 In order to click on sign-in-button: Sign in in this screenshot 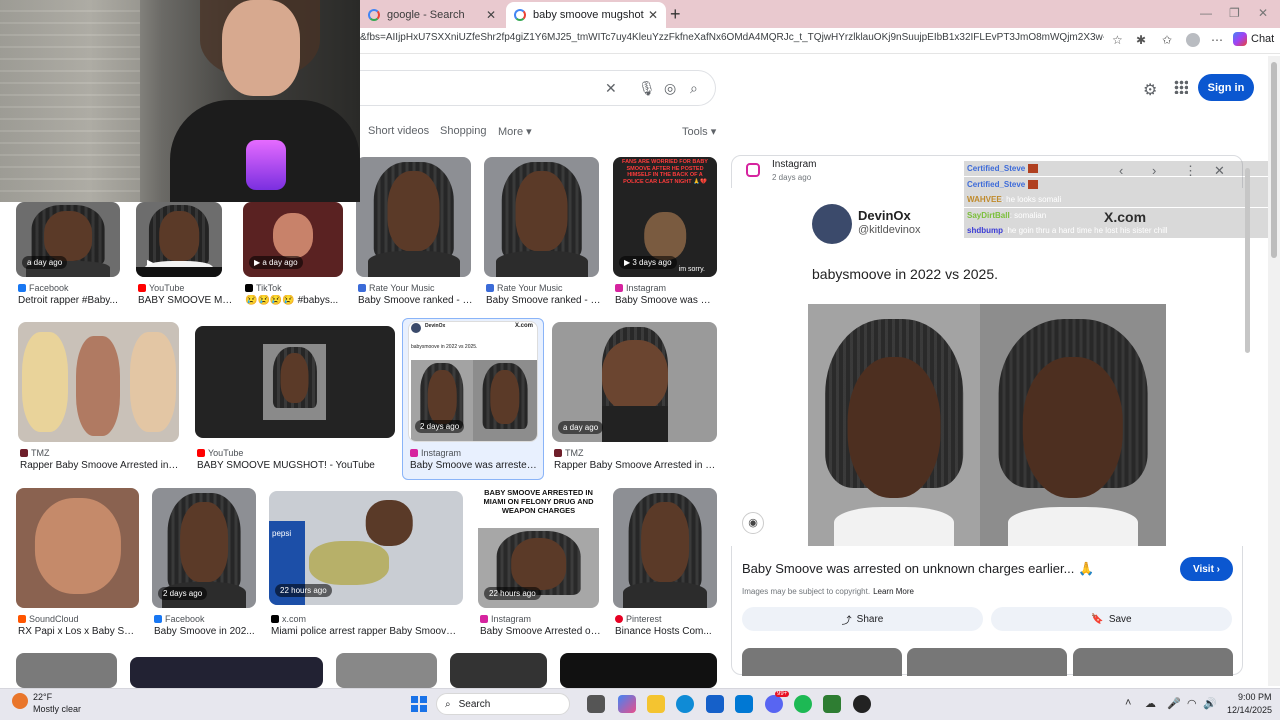, I will do `click(1226, 87)`.